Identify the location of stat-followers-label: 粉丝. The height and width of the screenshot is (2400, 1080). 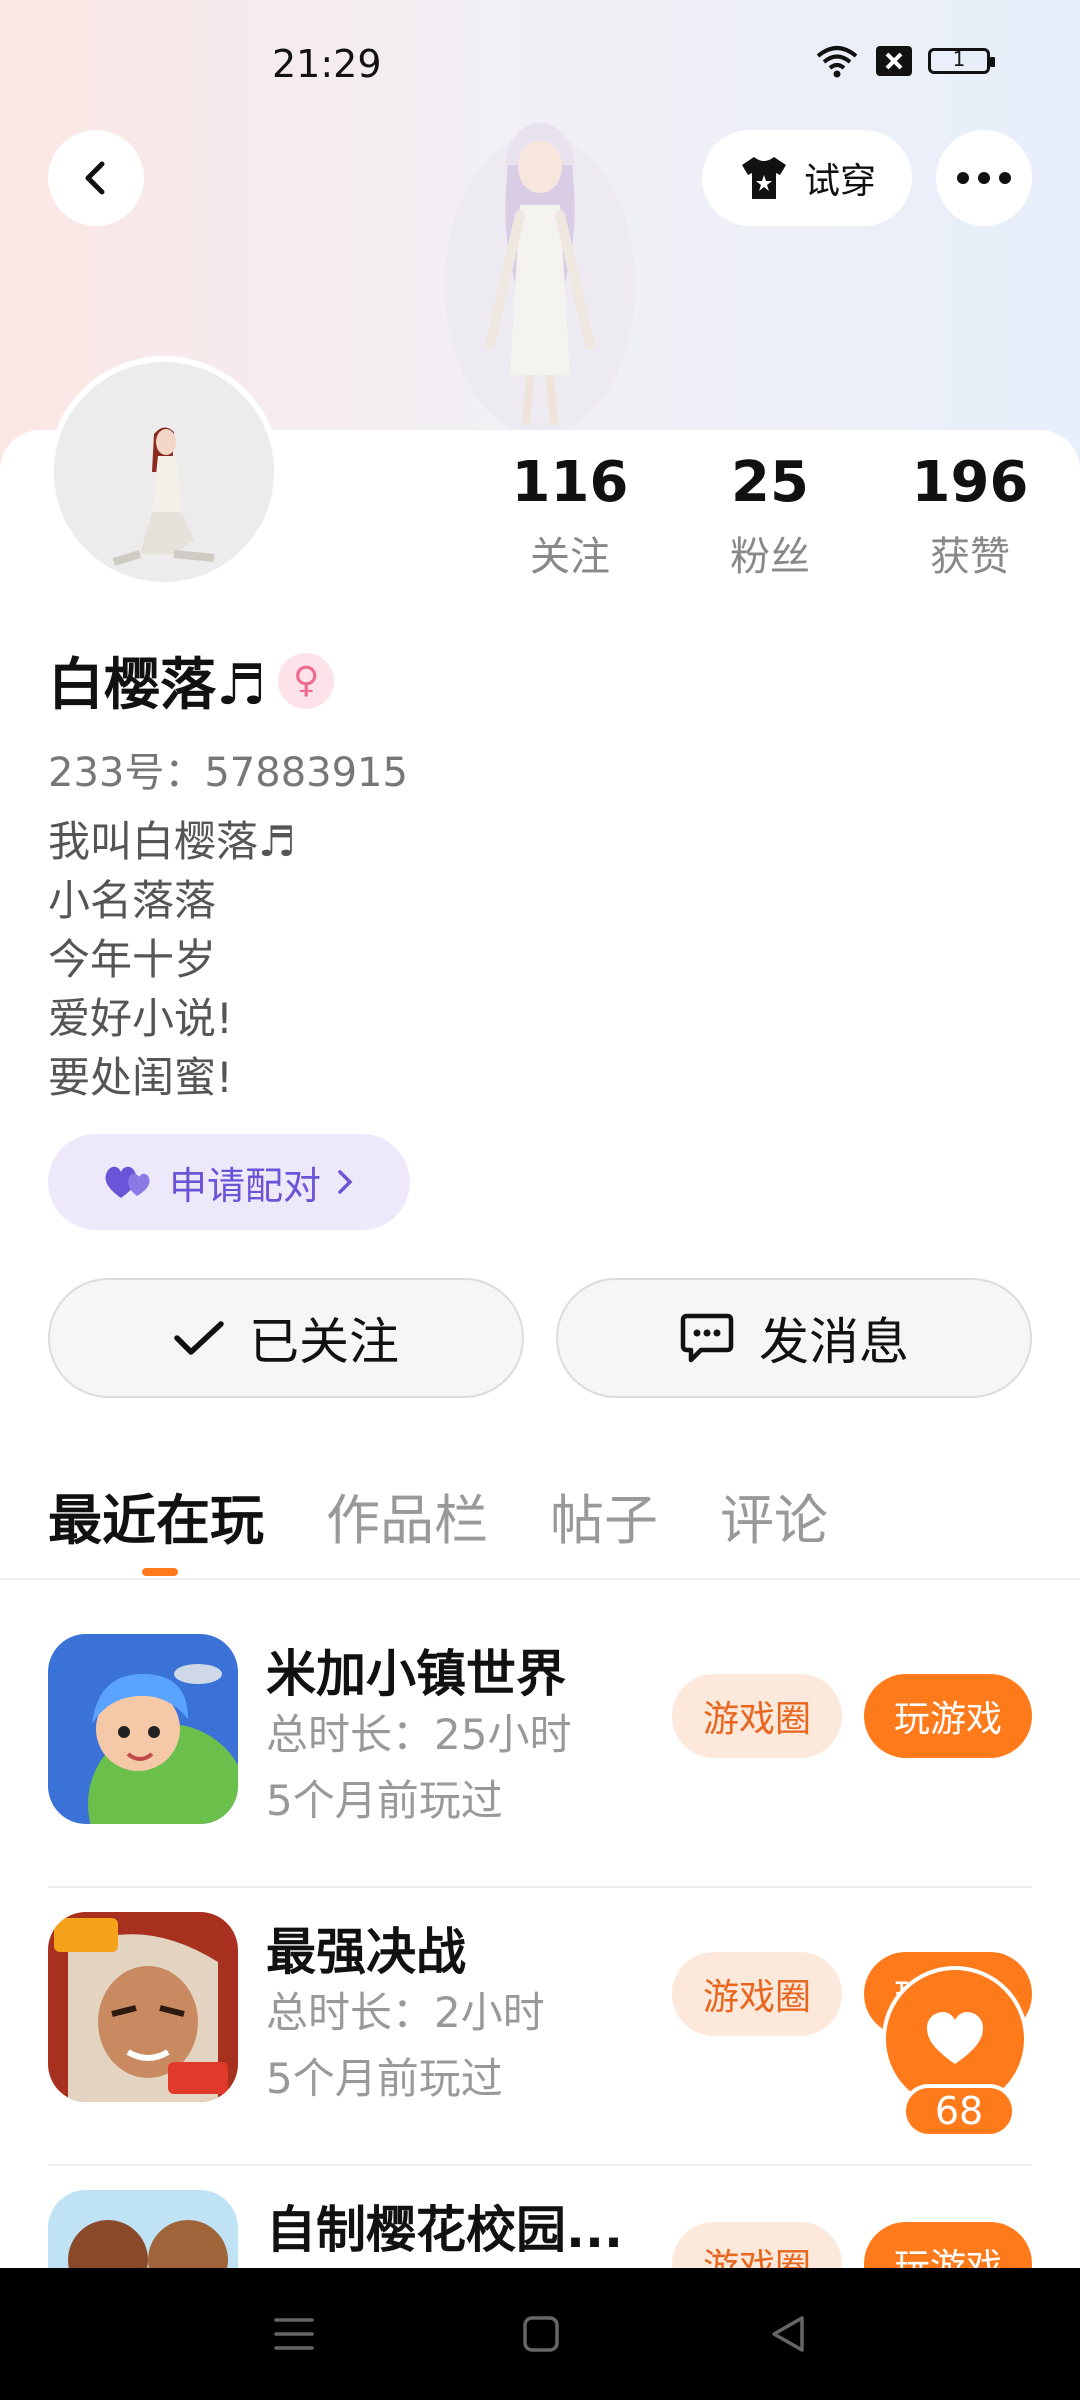
(770, 557).